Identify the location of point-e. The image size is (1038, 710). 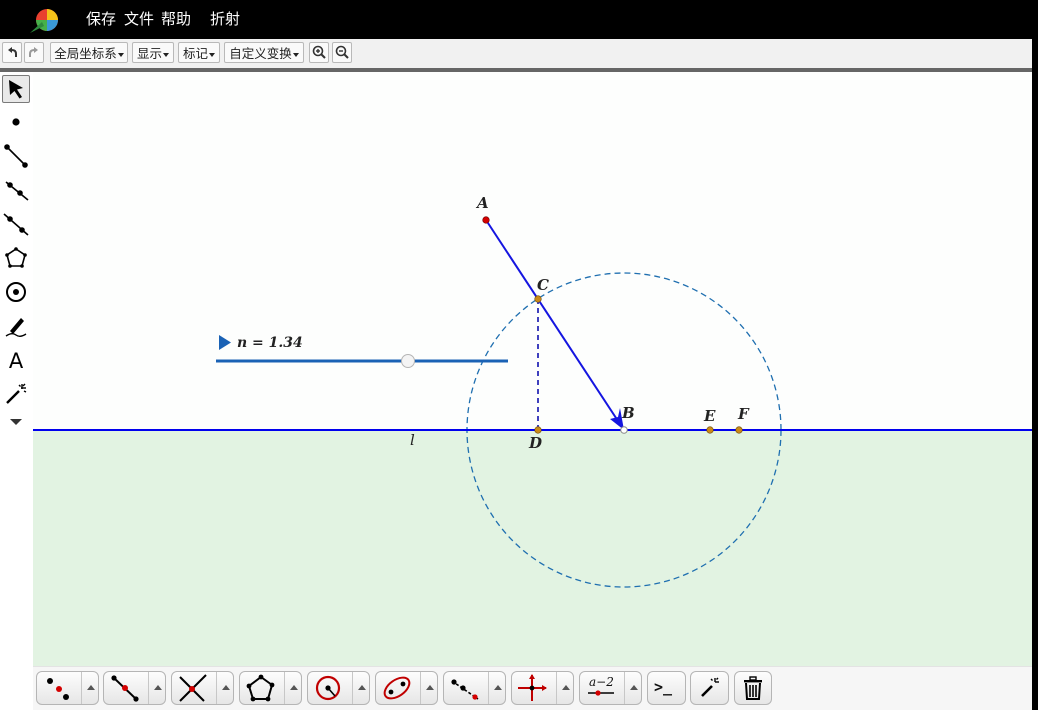
(710, 430).